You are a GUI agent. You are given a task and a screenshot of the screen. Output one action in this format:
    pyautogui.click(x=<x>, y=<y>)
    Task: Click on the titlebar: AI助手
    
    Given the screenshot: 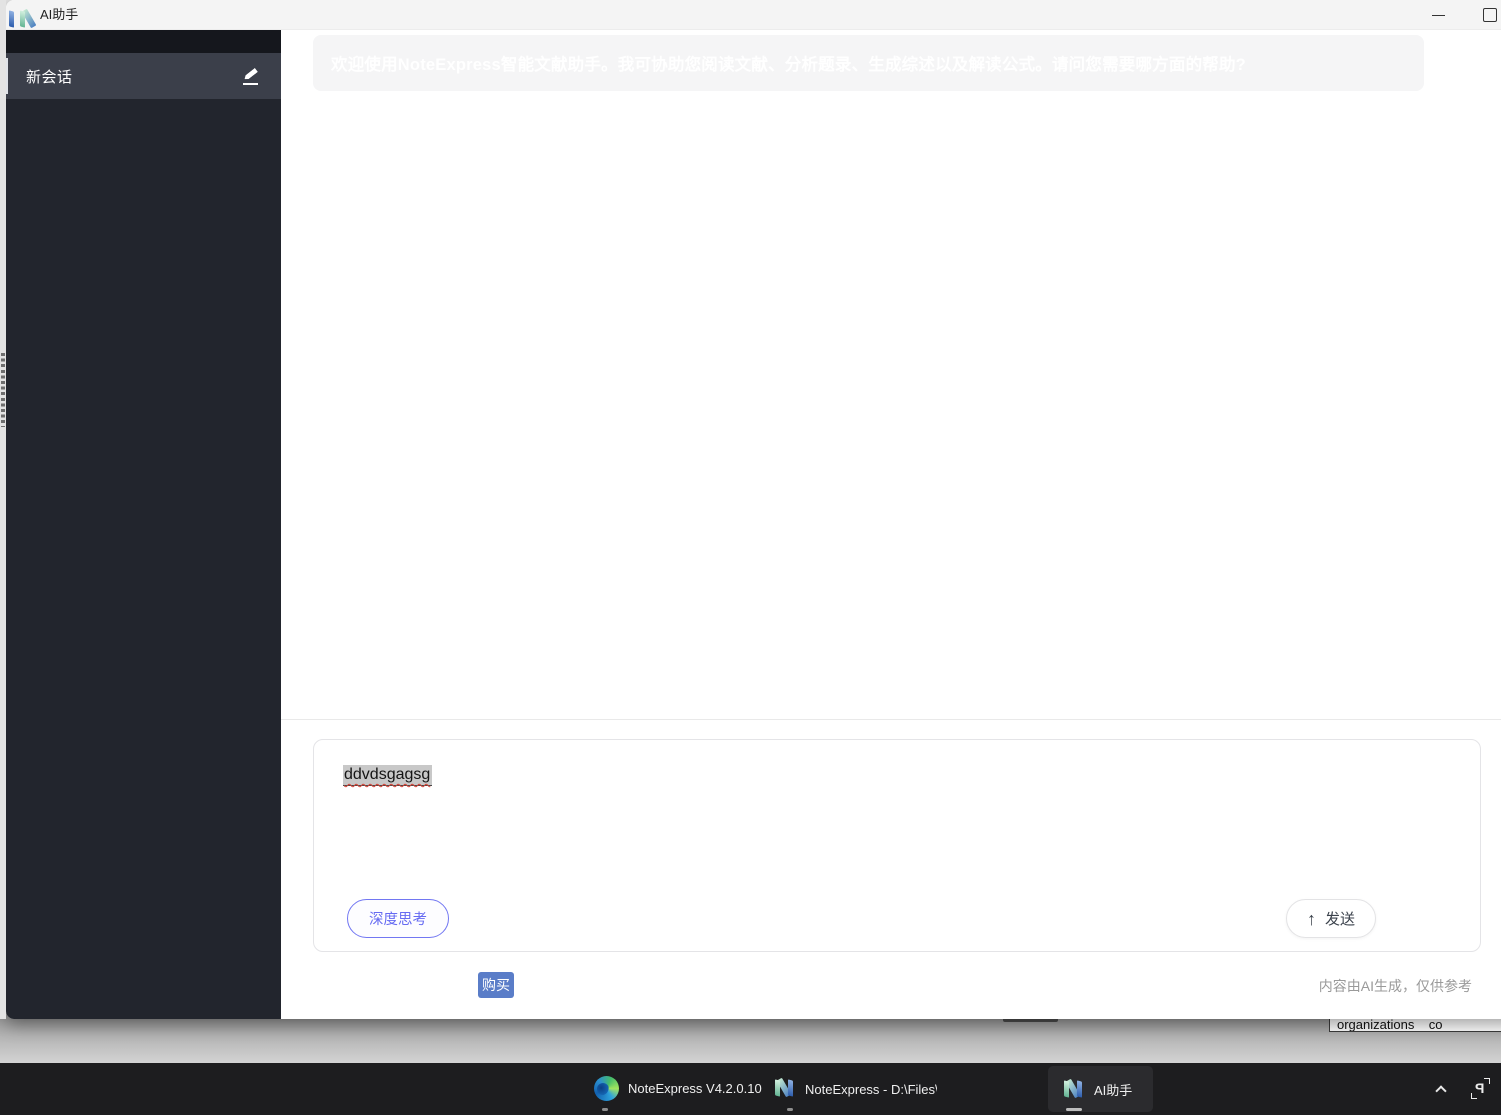 What is the action you would take?
    pyautogui.click(x=753, y=15)
    